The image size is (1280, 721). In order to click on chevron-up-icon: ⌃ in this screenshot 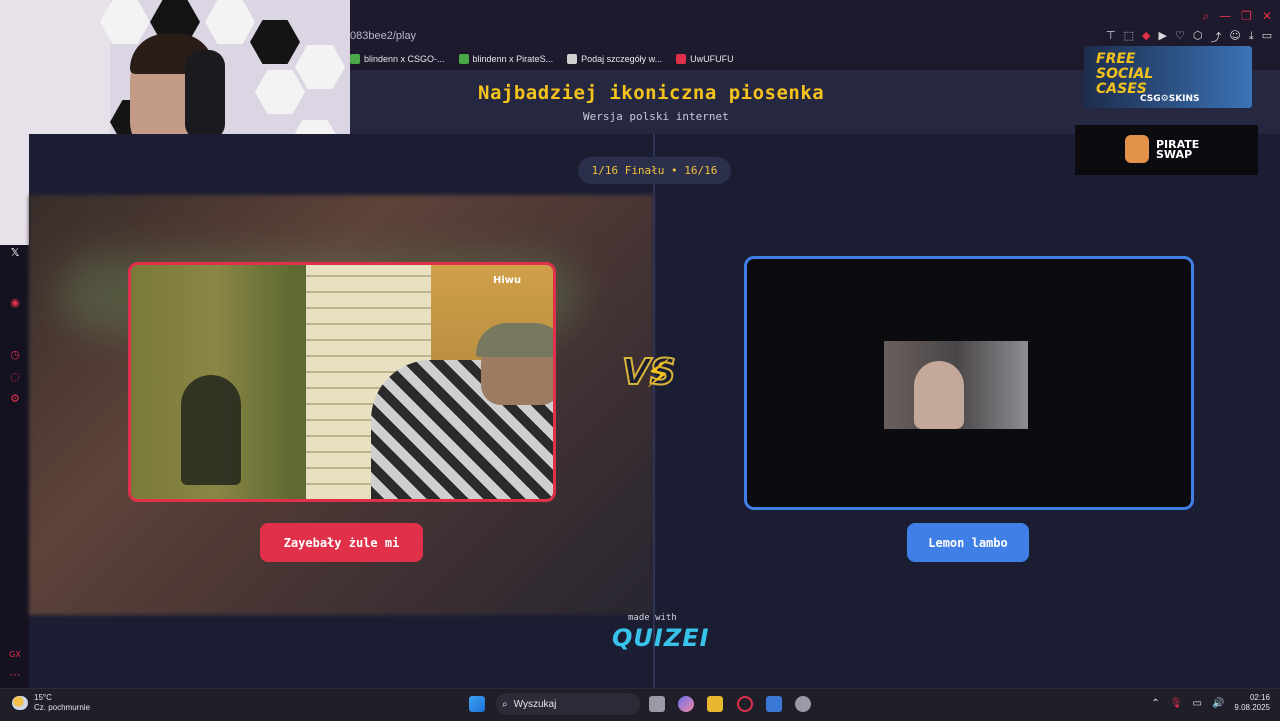, I will do `click(1155, 703)`.